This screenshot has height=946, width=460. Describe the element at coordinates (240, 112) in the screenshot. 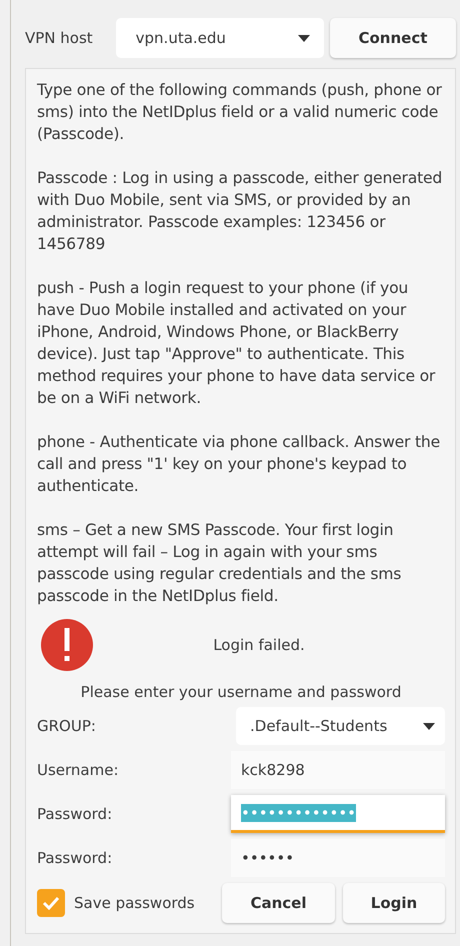

I see `instruction-paragraph: Type one of the following commands (push, phone or sms) into the NetIDplus field or a valid numeric code (Passcode).` at that location.